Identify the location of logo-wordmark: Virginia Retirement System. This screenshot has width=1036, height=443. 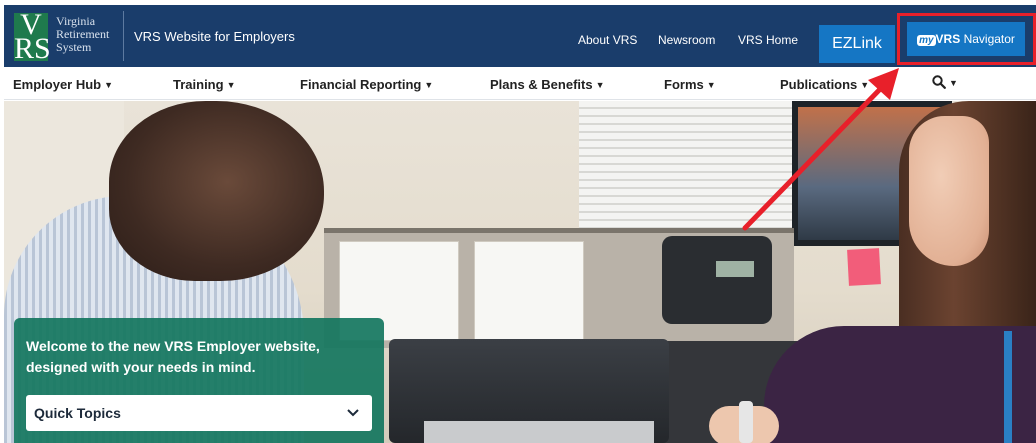
(82, 34).